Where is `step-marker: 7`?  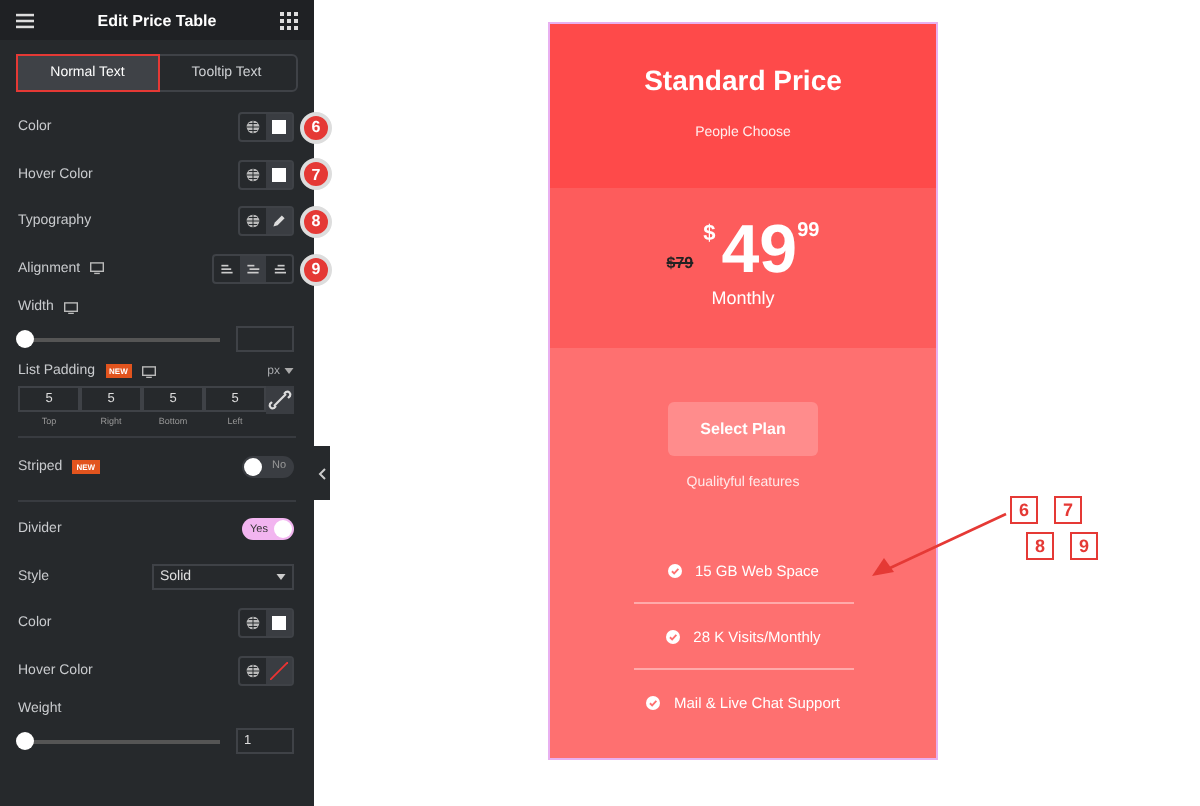
step-marker: 7 is located at coordinates (316, 174).